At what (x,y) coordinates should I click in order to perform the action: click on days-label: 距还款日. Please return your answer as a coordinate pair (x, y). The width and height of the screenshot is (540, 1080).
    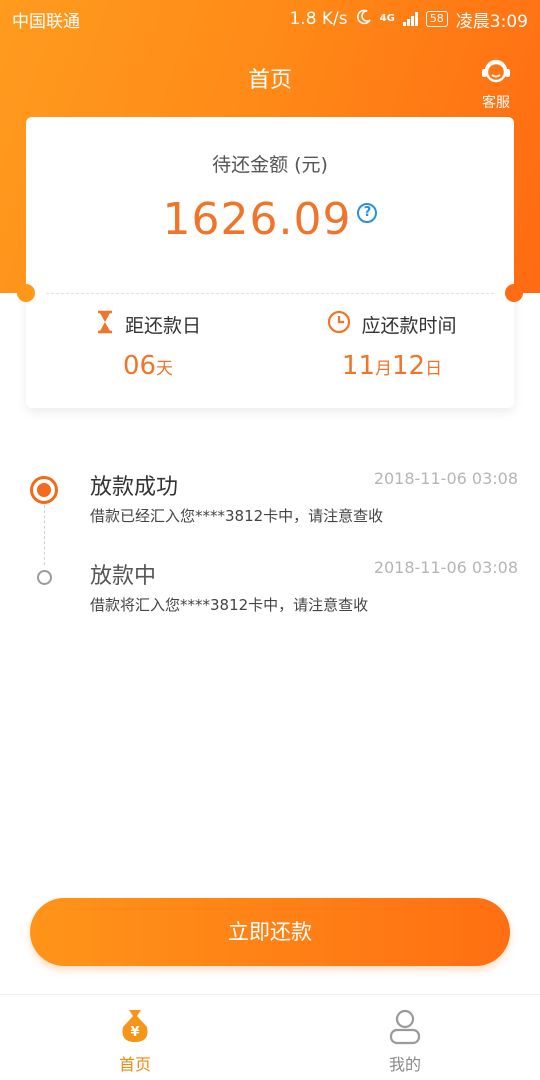
    Looking at the image, I should click on (162, 326).